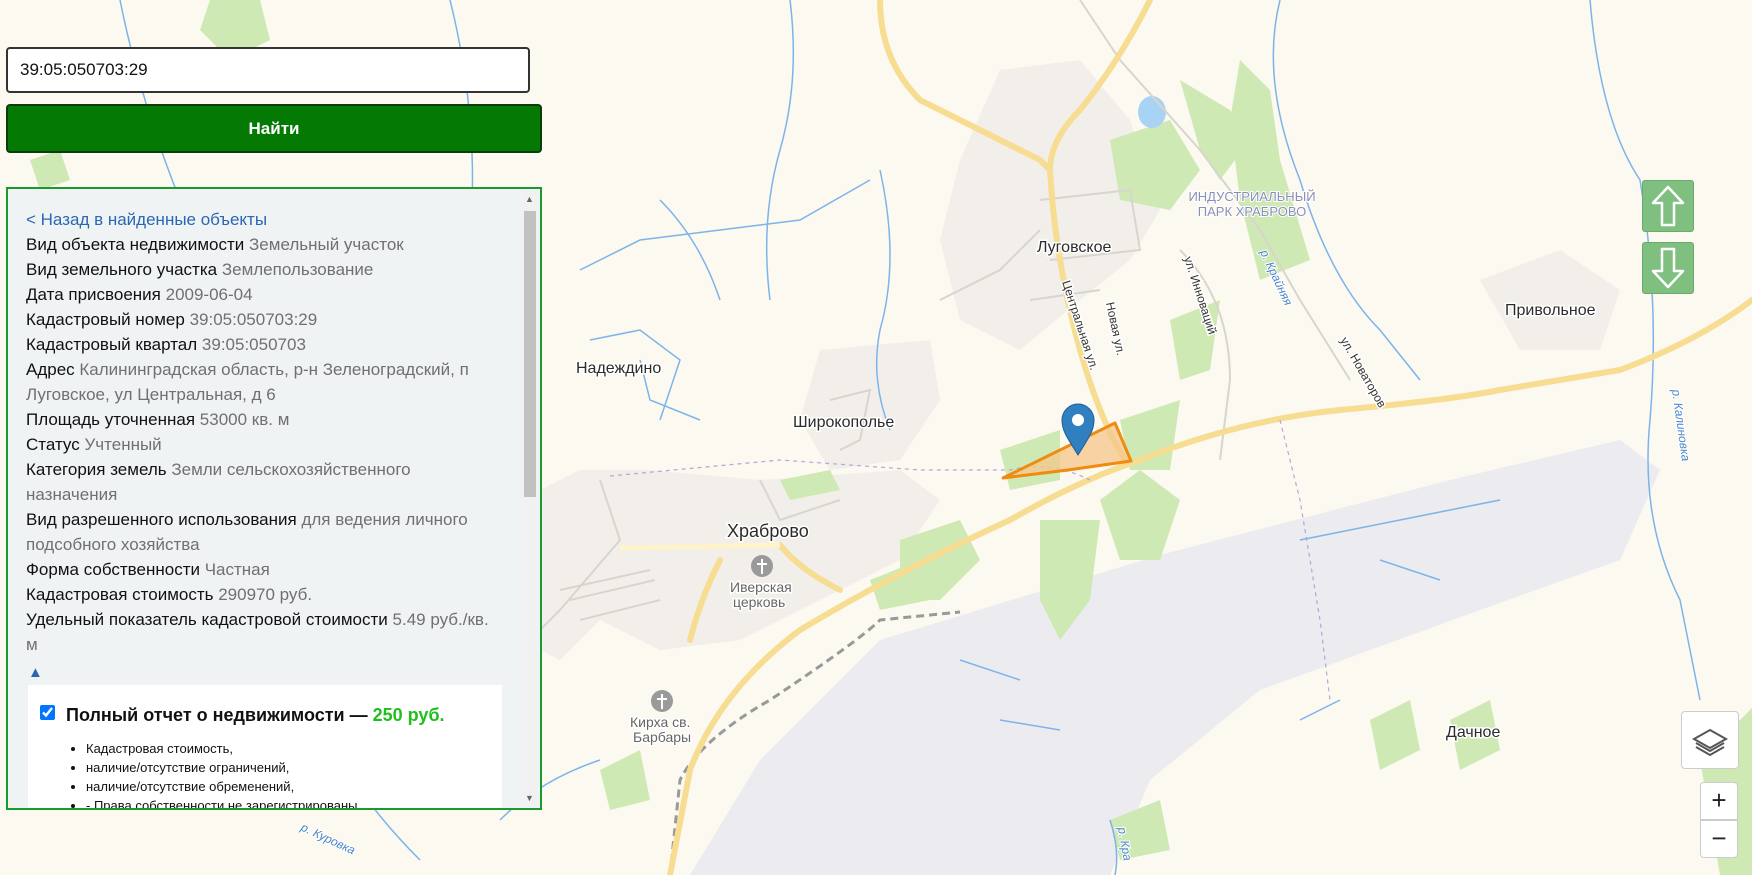  I want to click on search-button: Найти, so click(274, 128).